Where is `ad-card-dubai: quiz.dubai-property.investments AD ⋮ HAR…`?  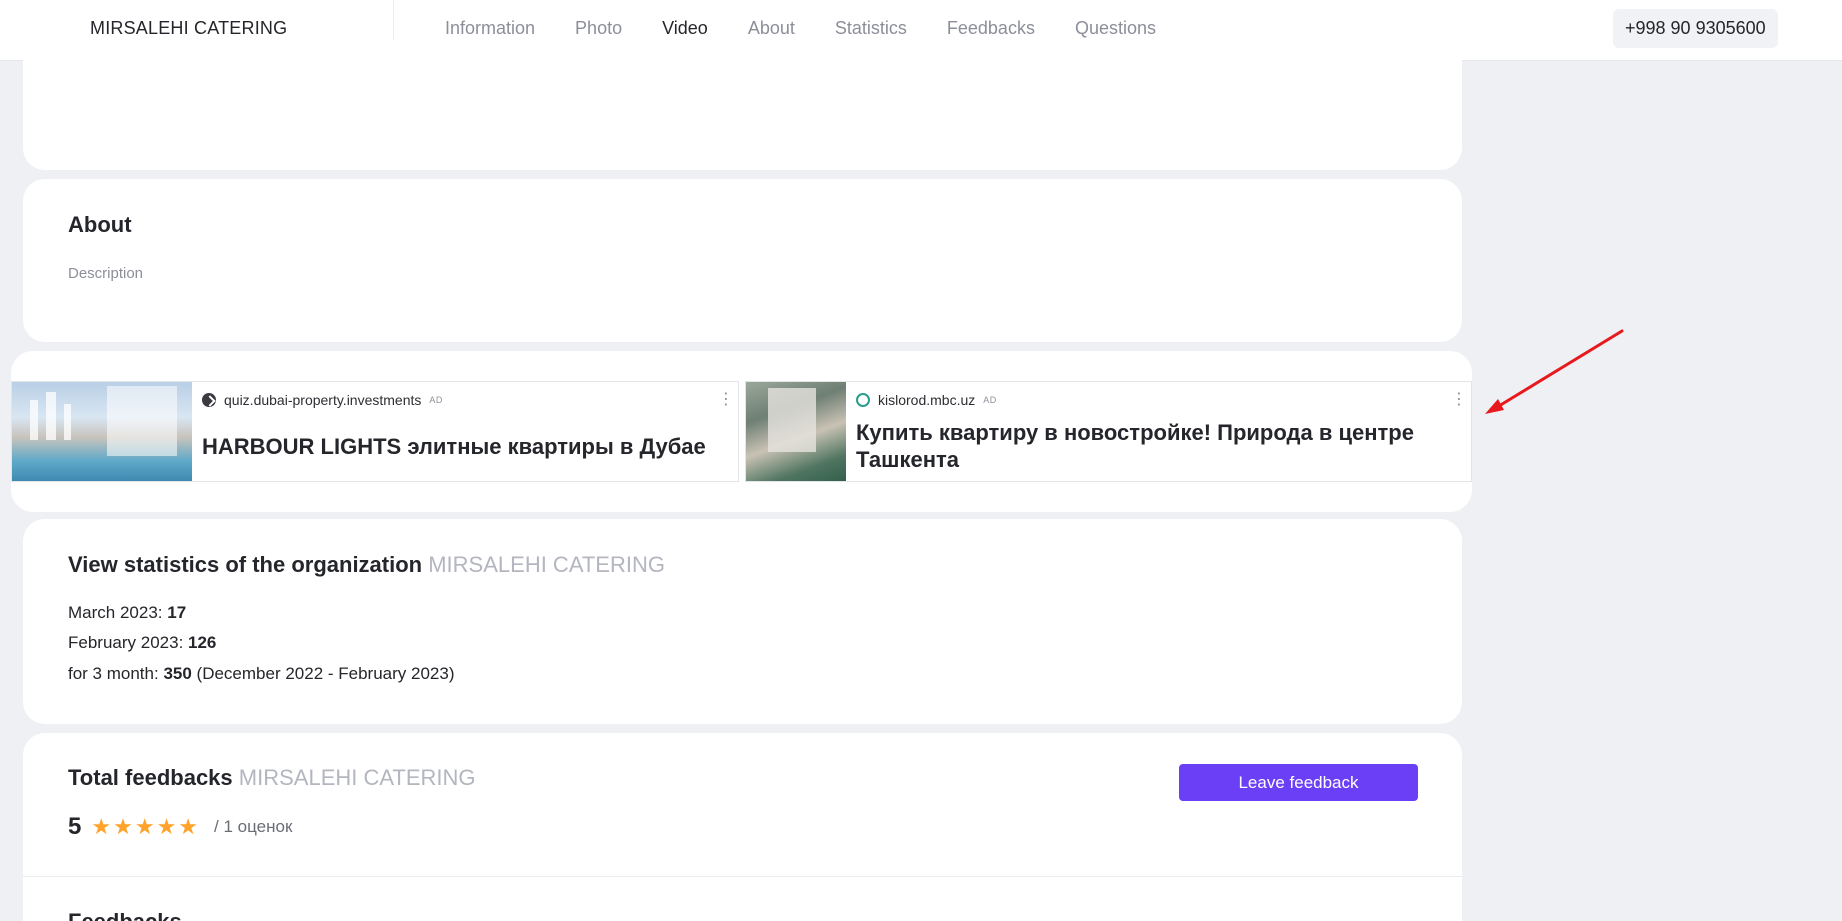 ad-card-dubai: quiz.dubai-property.investments AD ⋮ HAR… is located at coordinates (375, 431).